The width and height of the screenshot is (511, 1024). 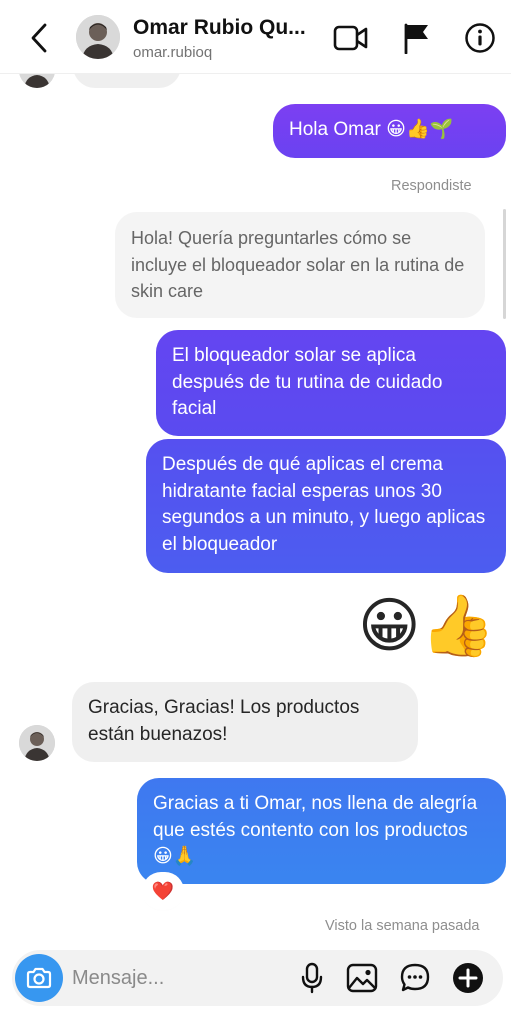 I want to click on video-camera-icon, so click(x=351, y=38).